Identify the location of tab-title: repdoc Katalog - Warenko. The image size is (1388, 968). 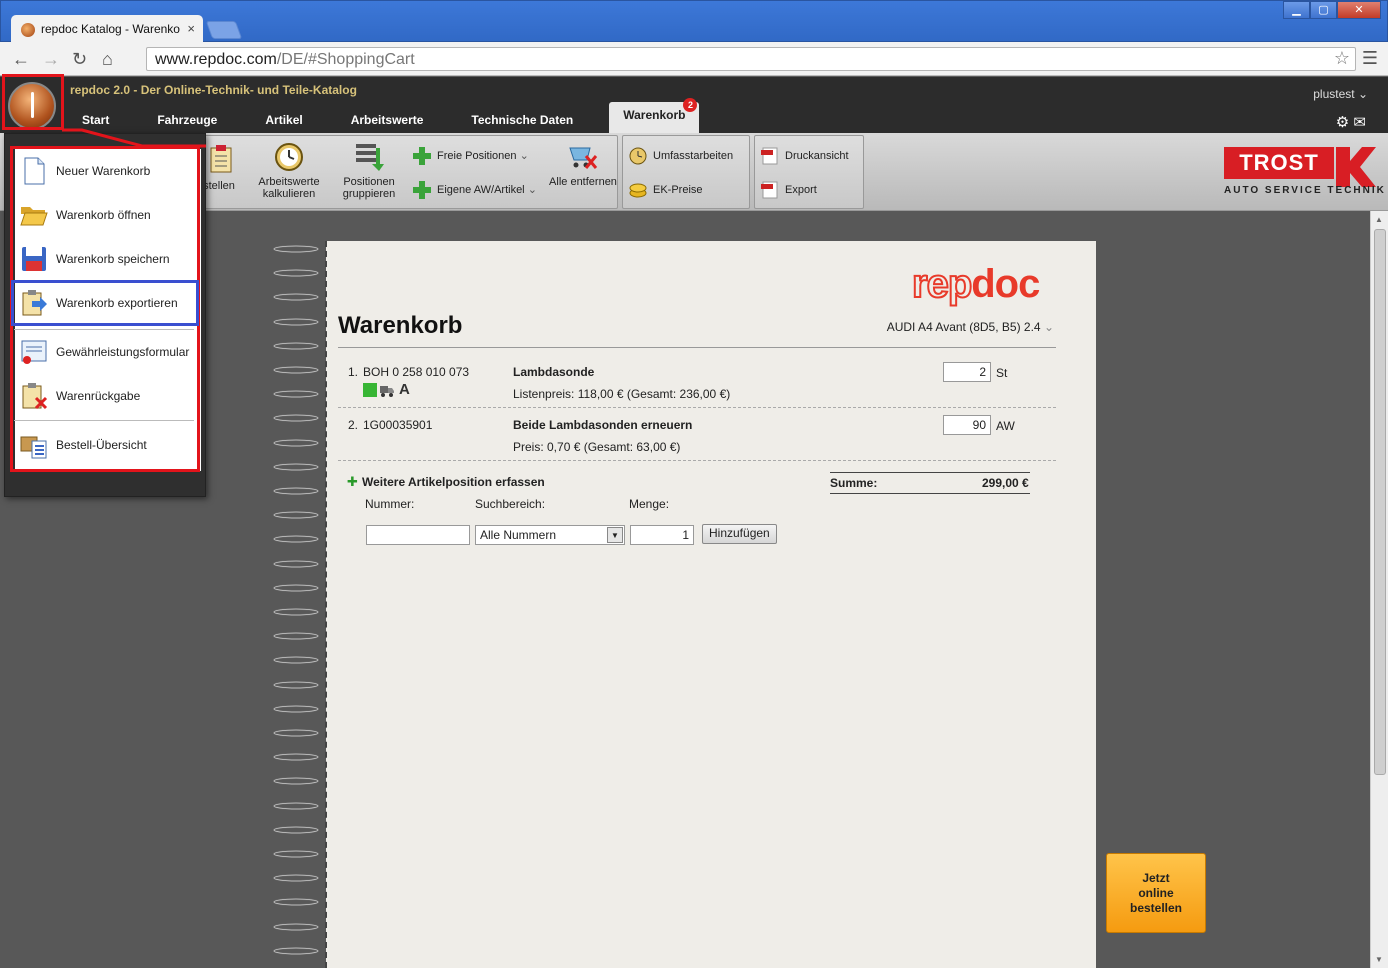
(110, 29).